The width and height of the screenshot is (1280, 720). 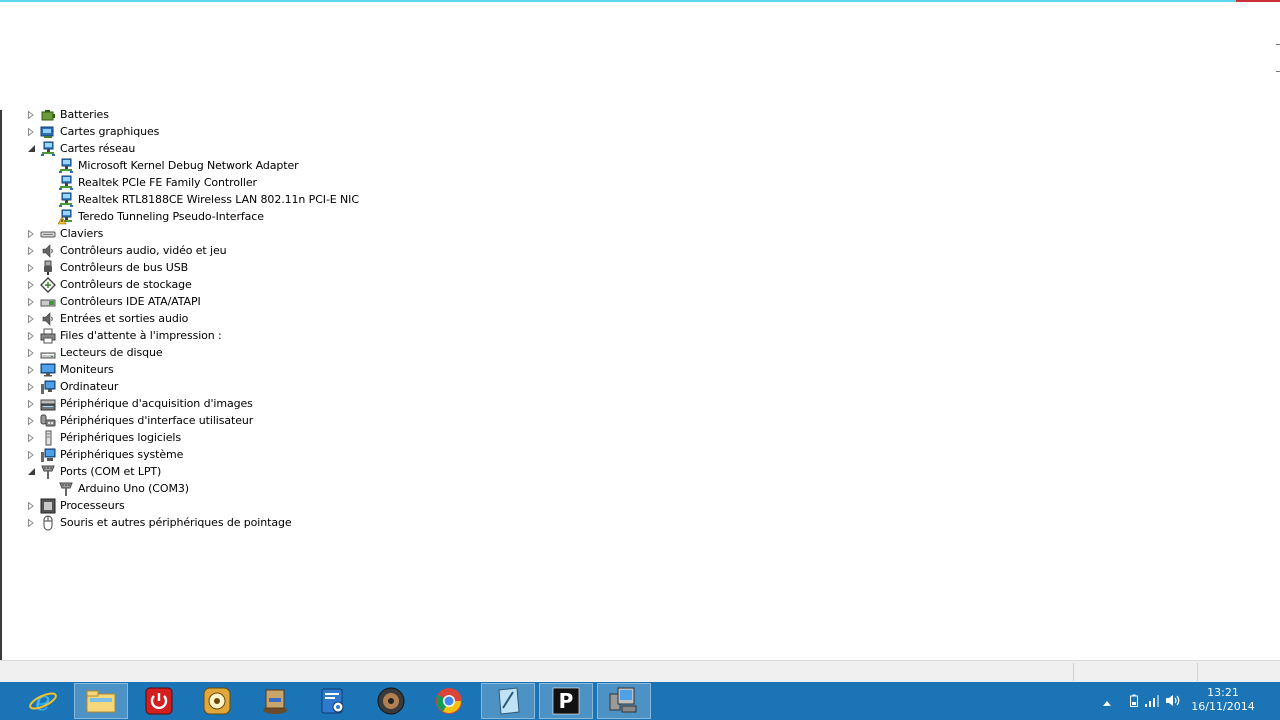 What do you see at coordinates (82, 233) in the screenshot?
I see `tree-item-label: Claviers` at bounding box center [82, 233].